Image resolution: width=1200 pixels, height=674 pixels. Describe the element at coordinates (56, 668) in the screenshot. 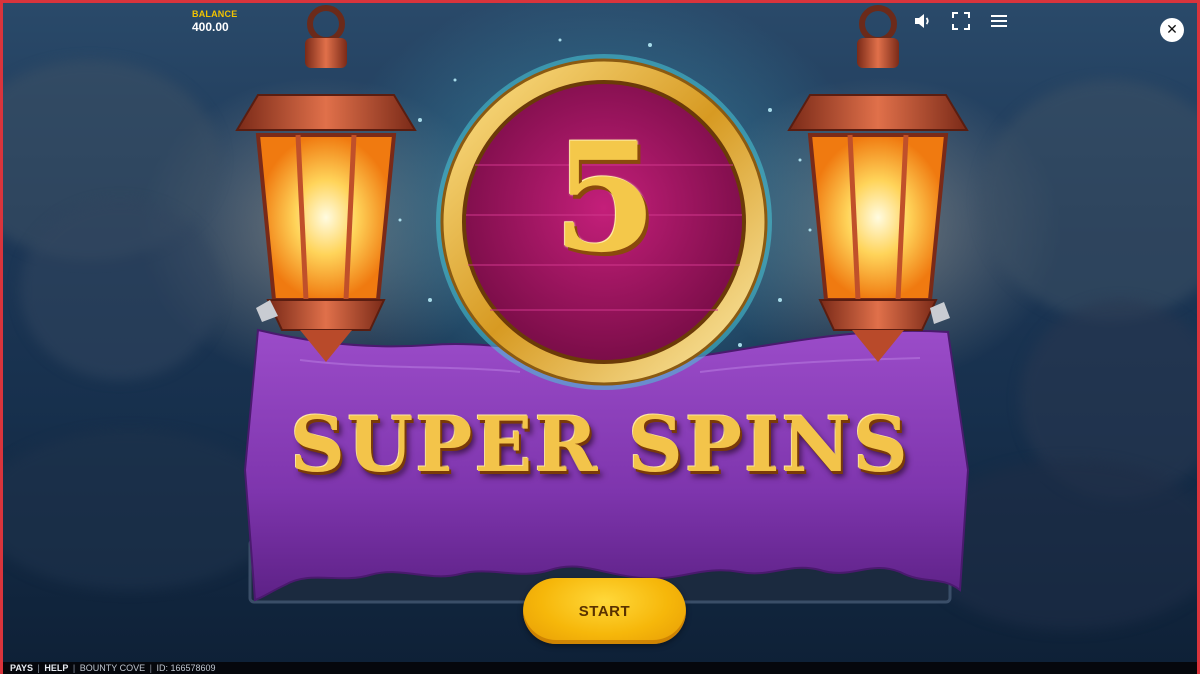

I see `help-link: HELP` at that location.